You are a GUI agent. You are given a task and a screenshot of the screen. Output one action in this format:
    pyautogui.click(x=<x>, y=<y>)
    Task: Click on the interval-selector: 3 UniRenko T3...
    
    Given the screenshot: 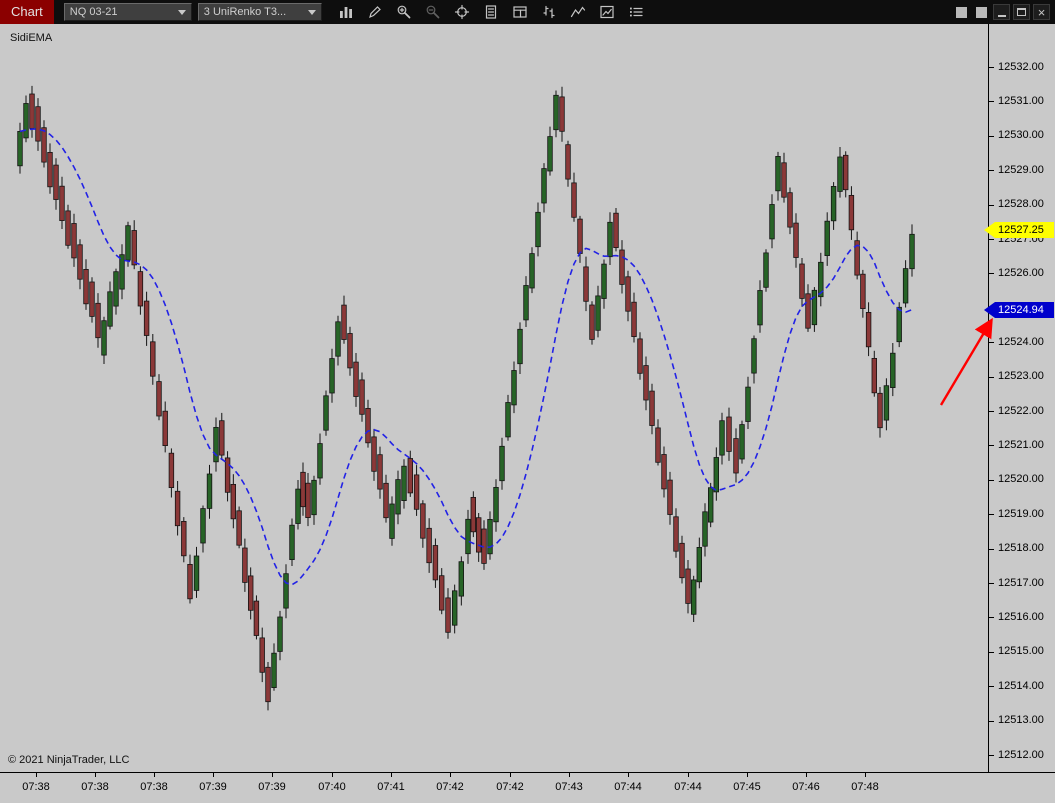 What is the action you would take?
    pyautogui.click(x=259, y=12)
    